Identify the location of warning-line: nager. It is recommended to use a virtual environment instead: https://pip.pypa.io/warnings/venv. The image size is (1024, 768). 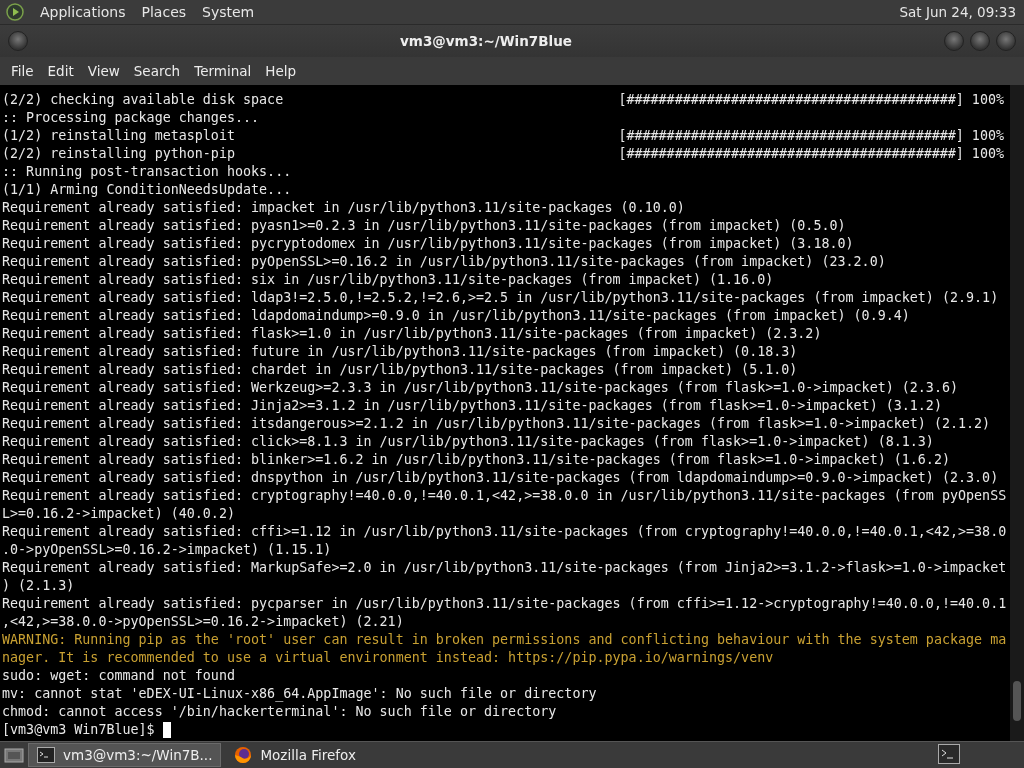
(388, 658).